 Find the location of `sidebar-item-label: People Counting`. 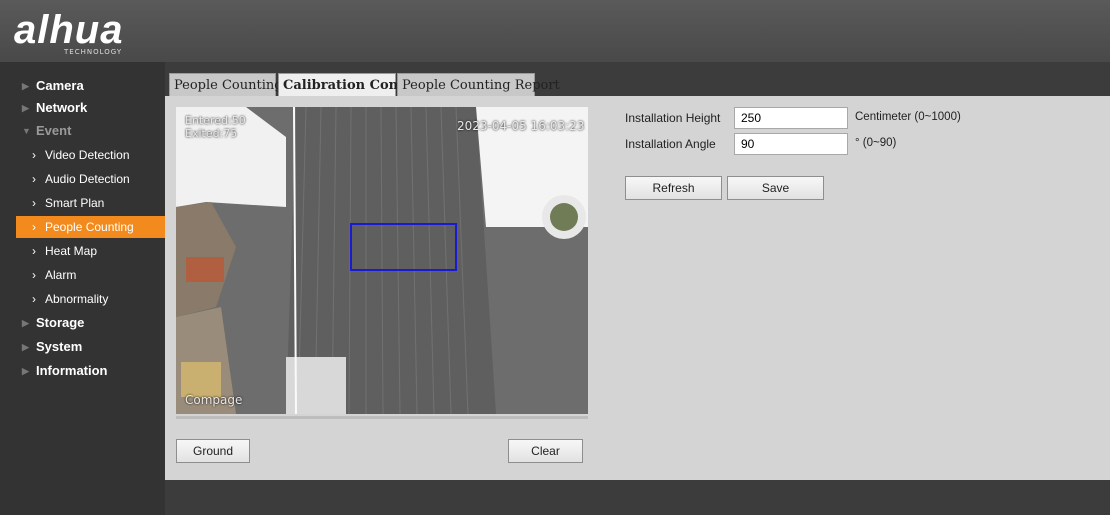

sidebar-item-label: People Counting is located at coordinates (89, 227).